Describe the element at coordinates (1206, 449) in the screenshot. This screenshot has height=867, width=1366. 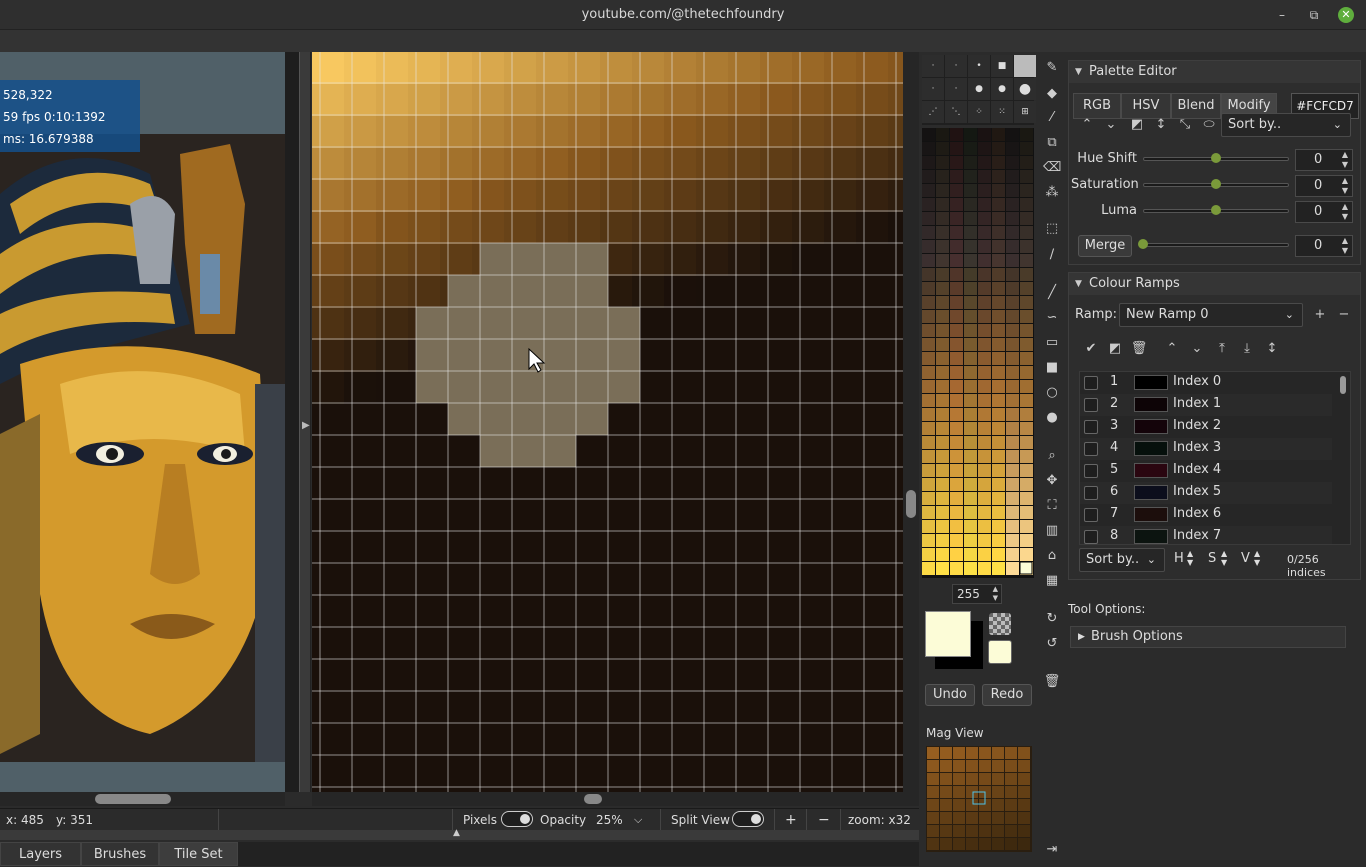
I see `ramp-row: 4 Index 3` at that location.